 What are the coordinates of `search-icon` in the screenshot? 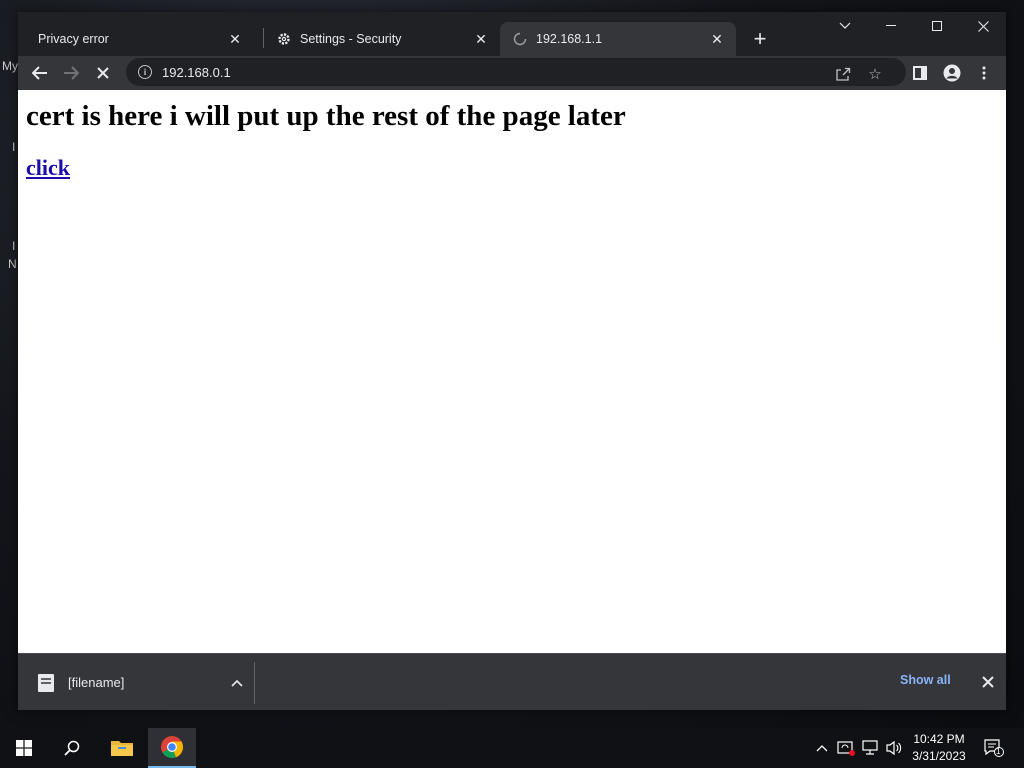 It's located at (72, 748).